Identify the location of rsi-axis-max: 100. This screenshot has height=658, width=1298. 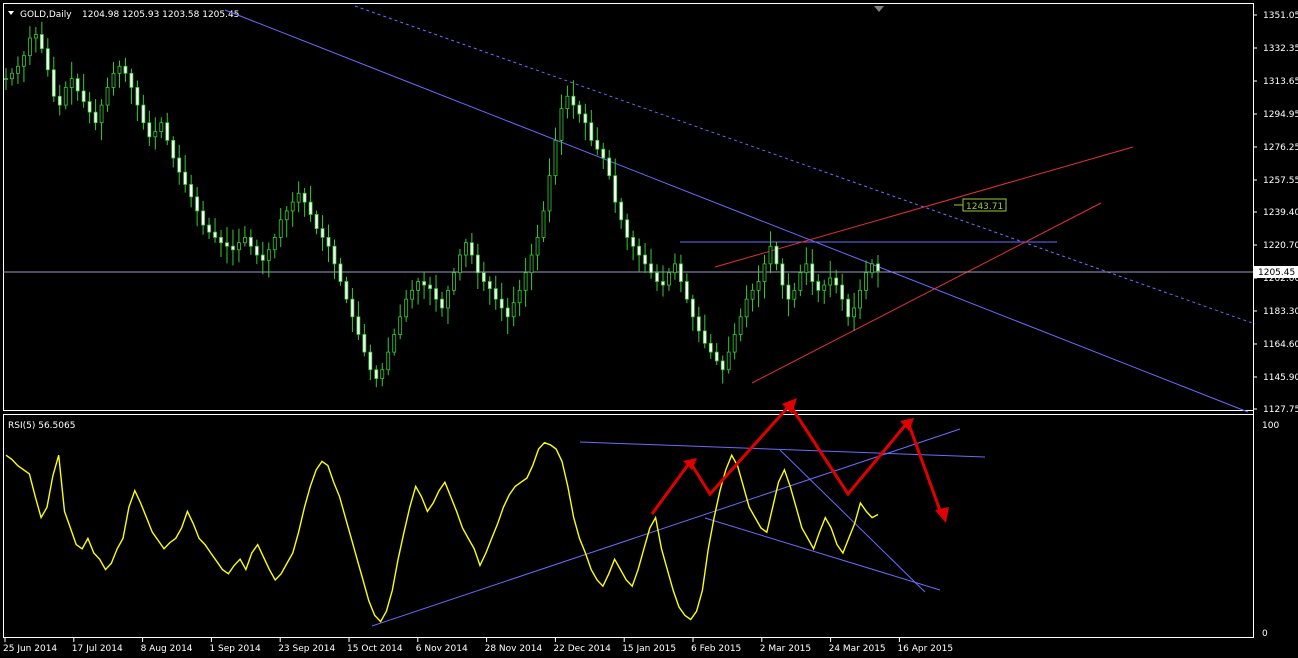
(1270, 426).